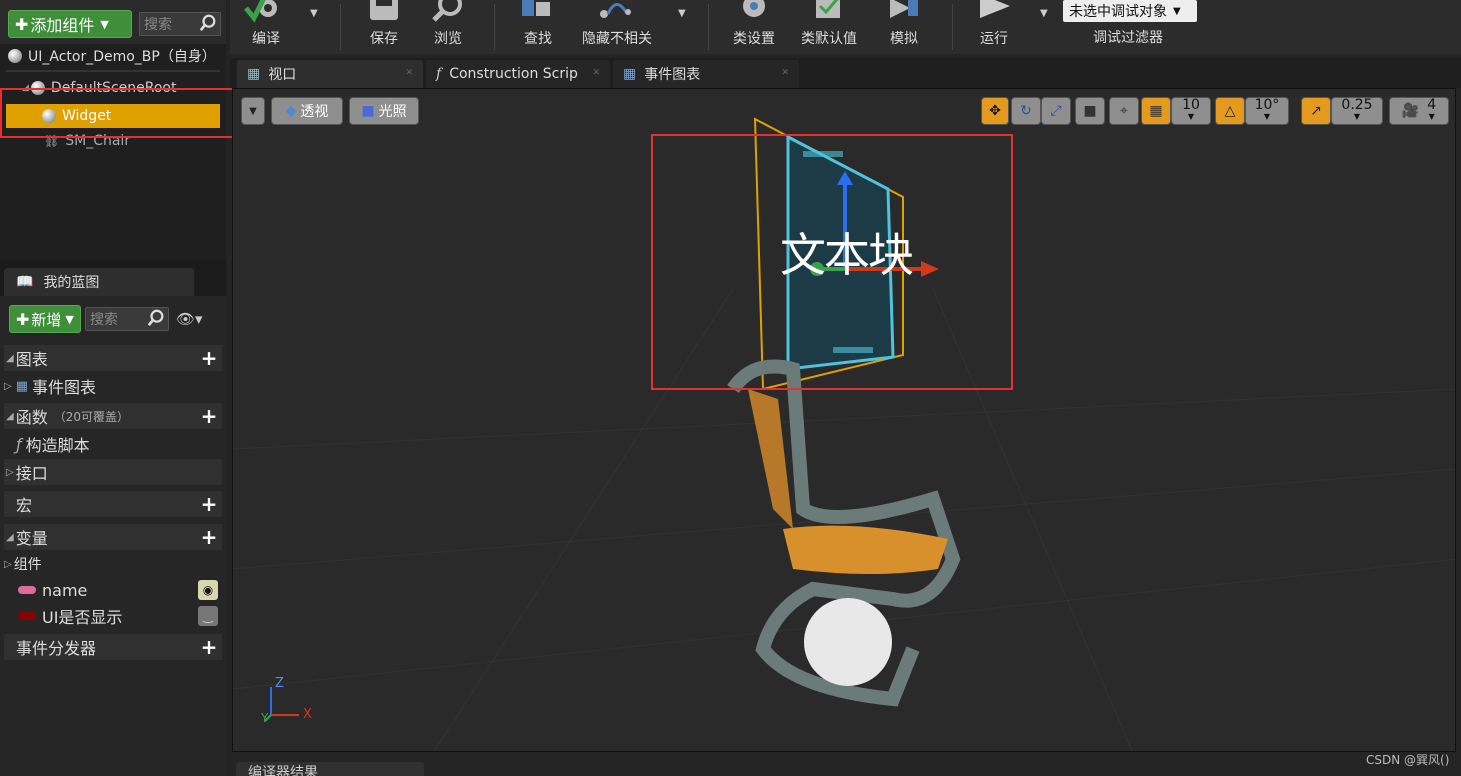 The width and height of the screenshot is (1461, 776). I want to click on compile-options-dropdown: ▼, so click(314, 13).